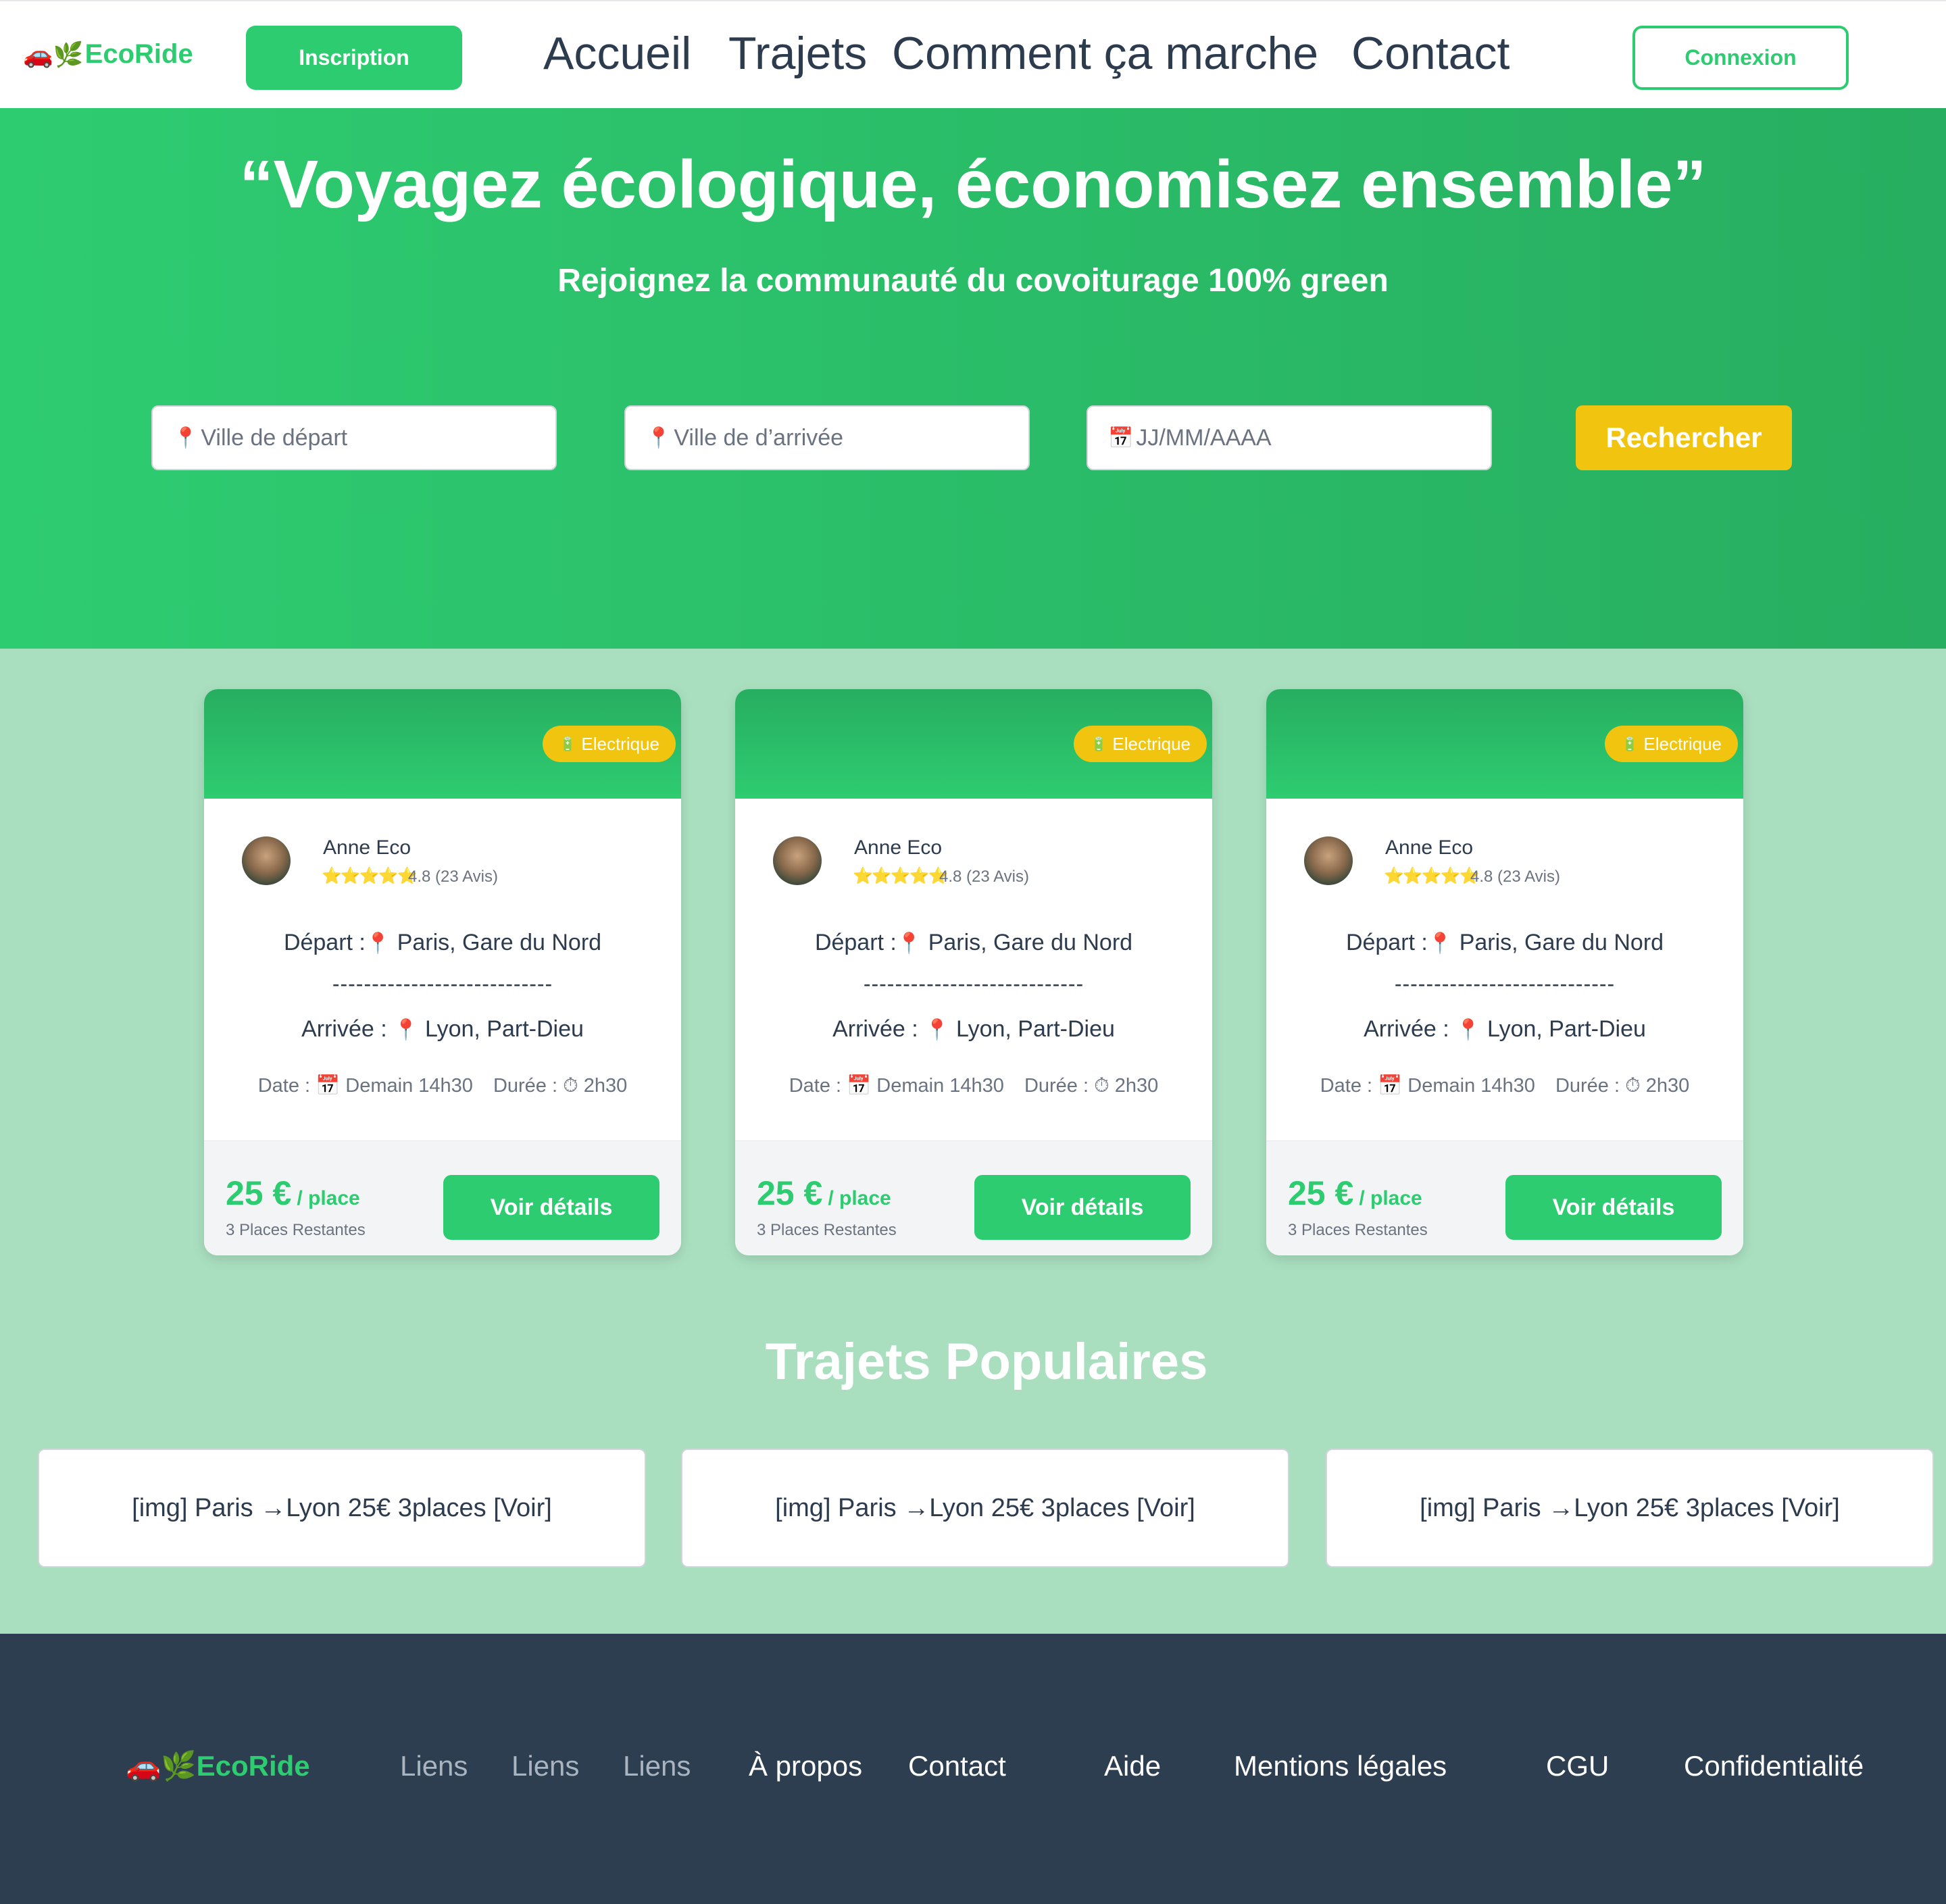  What do you see at coordinates (620, 743) in the screenshot?
I see `badge-label: Electrique` at bounding box center [620, 743].